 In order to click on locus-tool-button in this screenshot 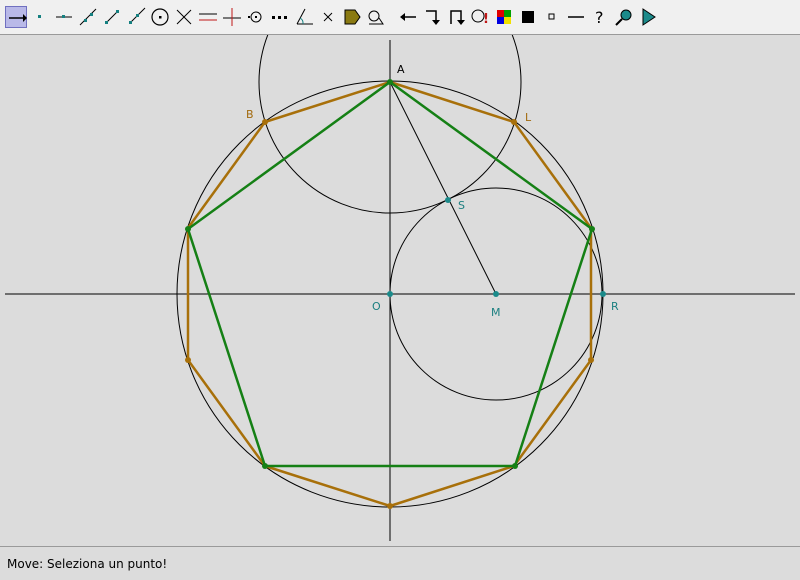, I will do `click(376, 17)`.